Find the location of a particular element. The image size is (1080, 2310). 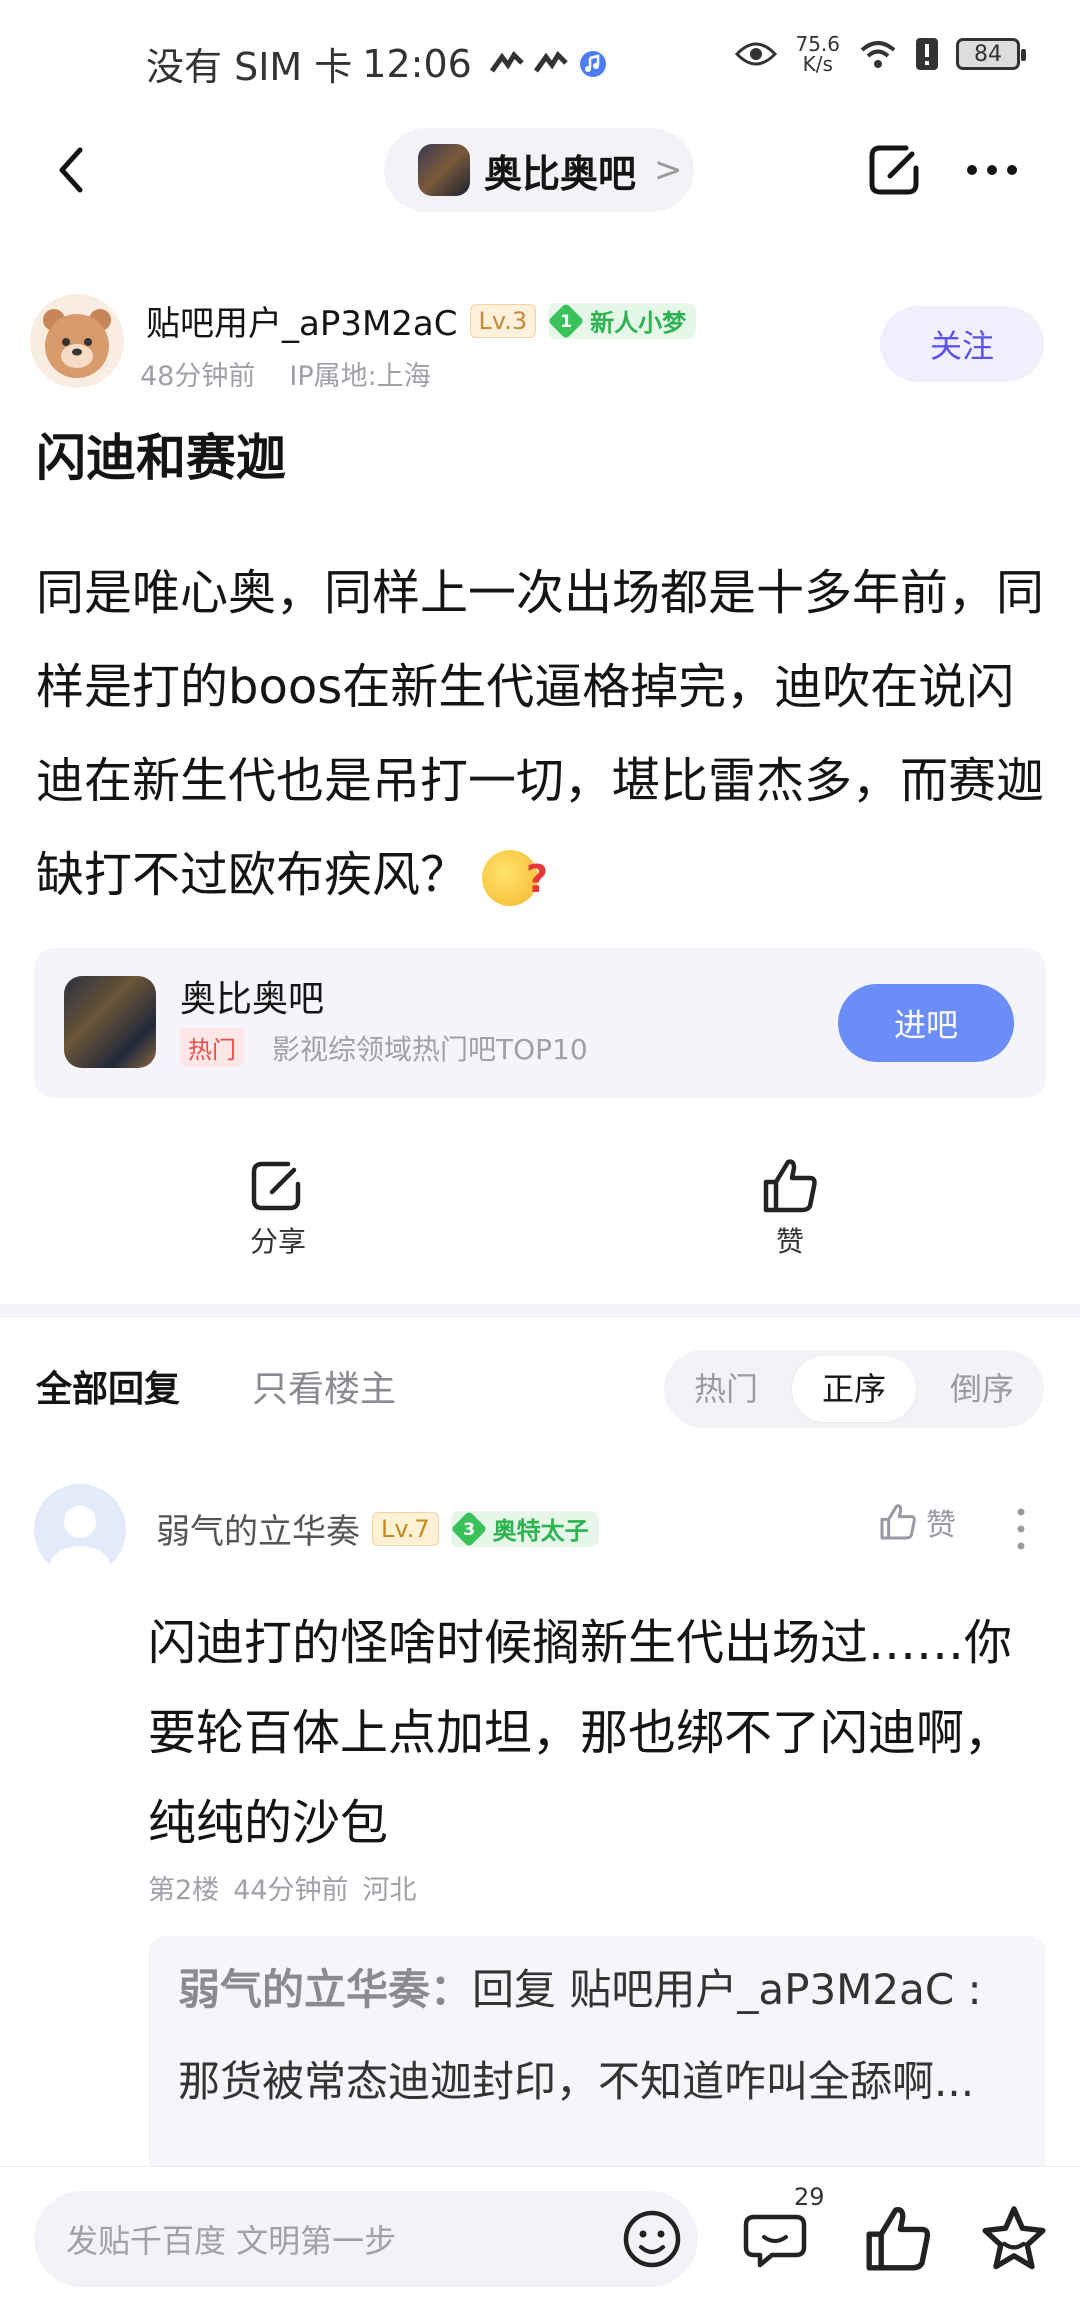

level-badge: Lv.3 is located at coordinates (503, 320).